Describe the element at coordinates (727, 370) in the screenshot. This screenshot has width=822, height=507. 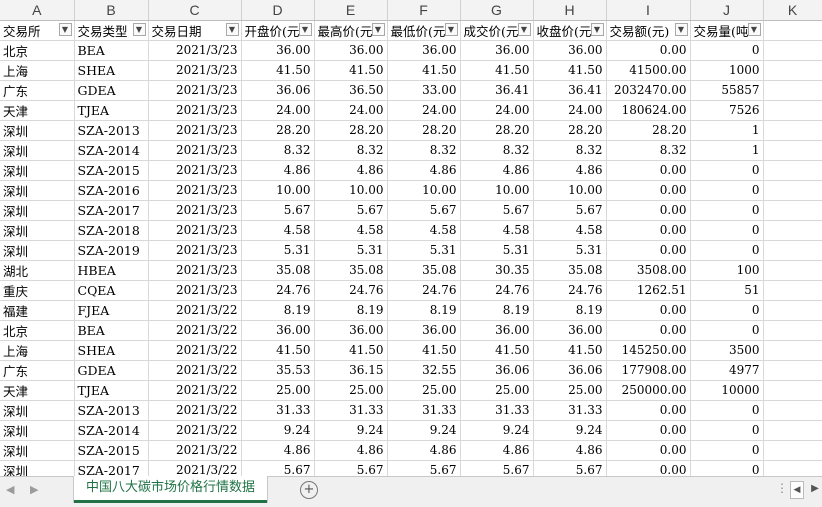
I see `data-cell: 4977` at that location.